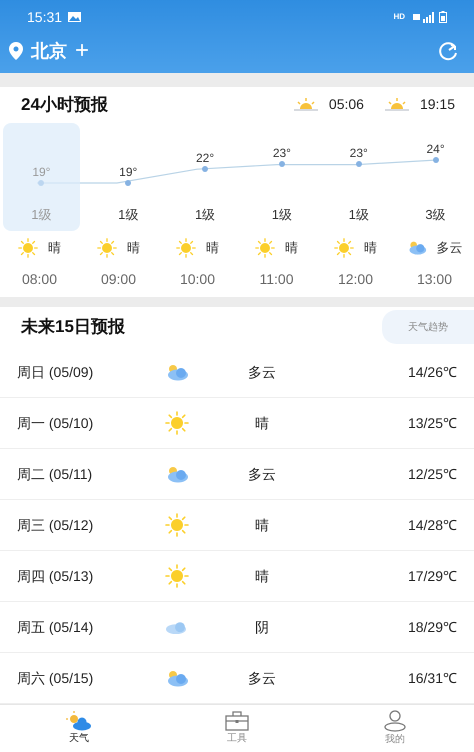 This screenshot has height=752, width=474. I want to click on network-label: HD, so click(399, 17).